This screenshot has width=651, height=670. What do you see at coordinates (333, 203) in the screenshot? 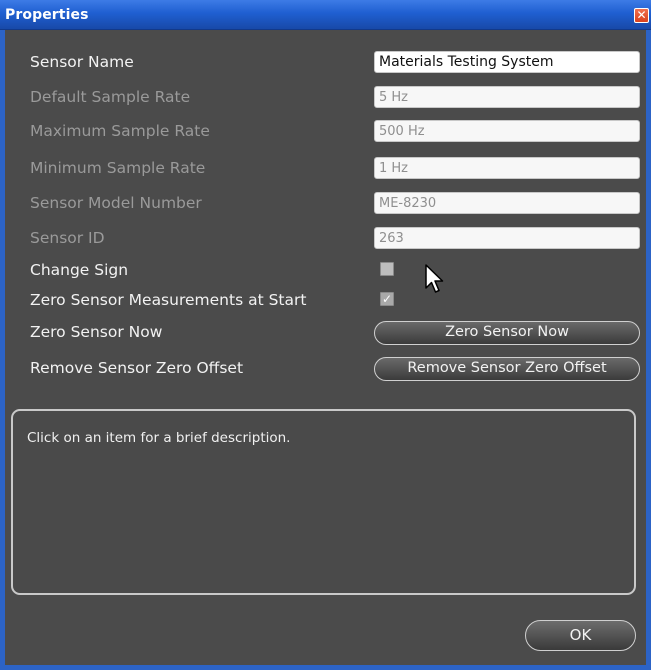
I see `sensor-model-number-row: Sensor Model Number` at bounding box center [333, 203].